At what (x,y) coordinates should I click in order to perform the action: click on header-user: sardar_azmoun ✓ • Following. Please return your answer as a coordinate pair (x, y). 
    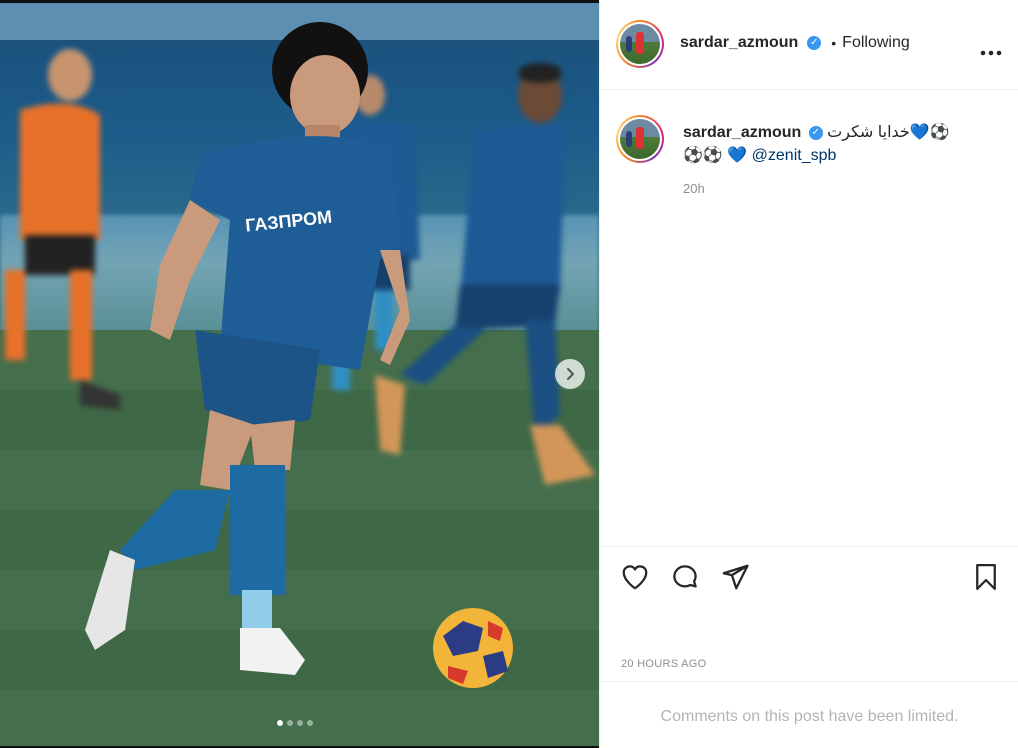
    Looking at the image, I should click on (795, 43).